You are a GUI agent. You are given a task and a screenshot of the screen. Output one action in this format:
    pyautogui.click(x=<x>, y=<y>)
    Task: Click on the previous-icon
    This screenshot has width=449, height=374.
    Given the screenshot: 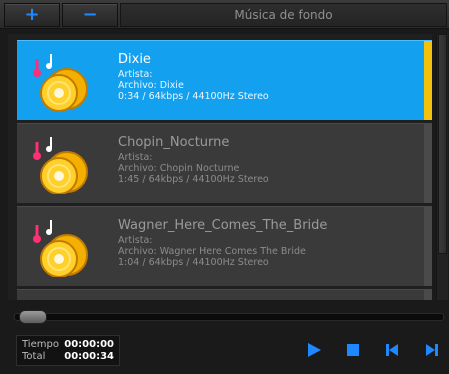 What is the action you would take?
    pyautogui.click(x=392, y=350)
    